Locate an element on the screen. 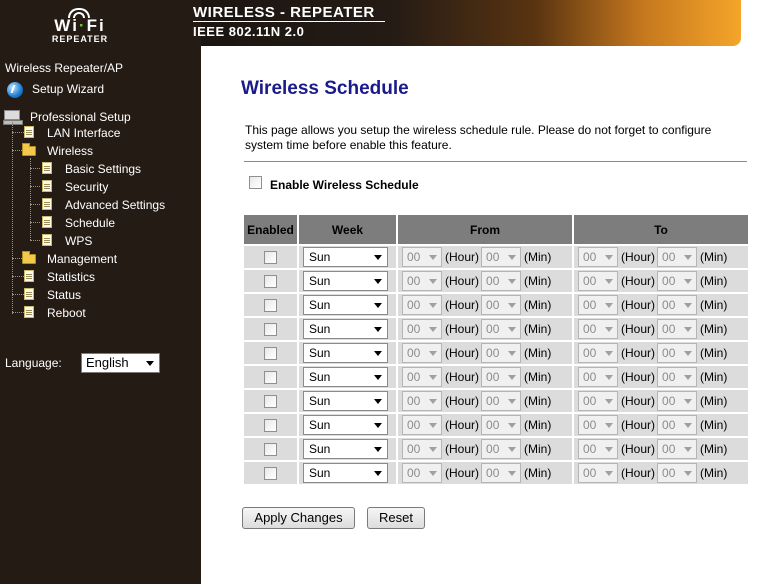 The image size is (782, 584). banner-rule is located at coordinates (289, 21).